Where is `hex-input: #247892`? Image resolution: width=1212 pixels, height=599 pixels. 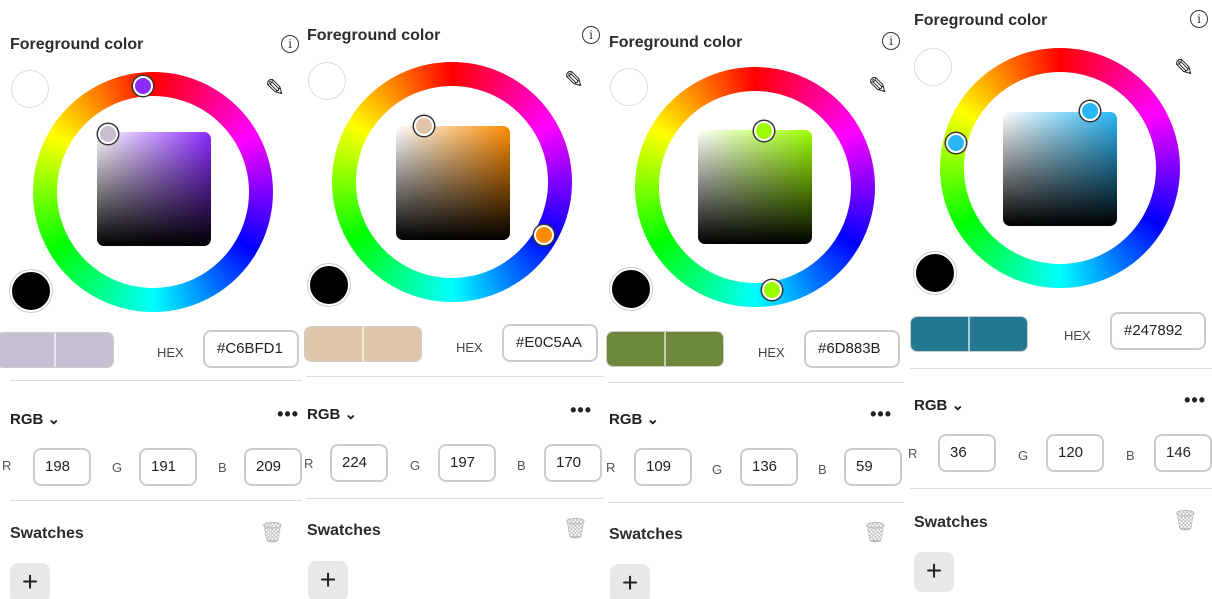 hex-input: #247892 is located at coordinates (1158, 331).